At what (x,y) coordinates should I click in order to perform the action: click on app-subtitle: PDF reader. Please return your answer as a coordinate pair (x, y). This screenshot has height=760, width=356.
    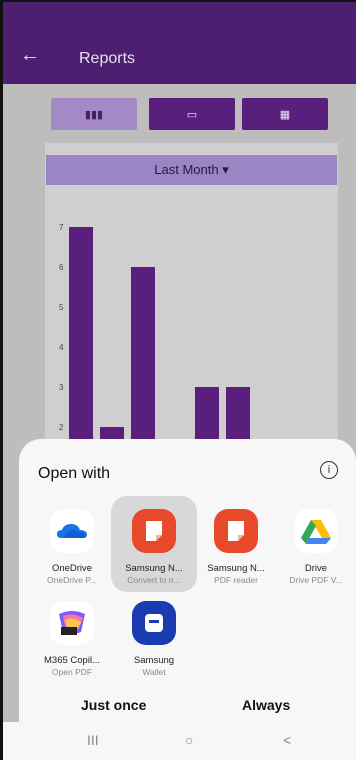
    Looking at the image, I should click on (236, 580).